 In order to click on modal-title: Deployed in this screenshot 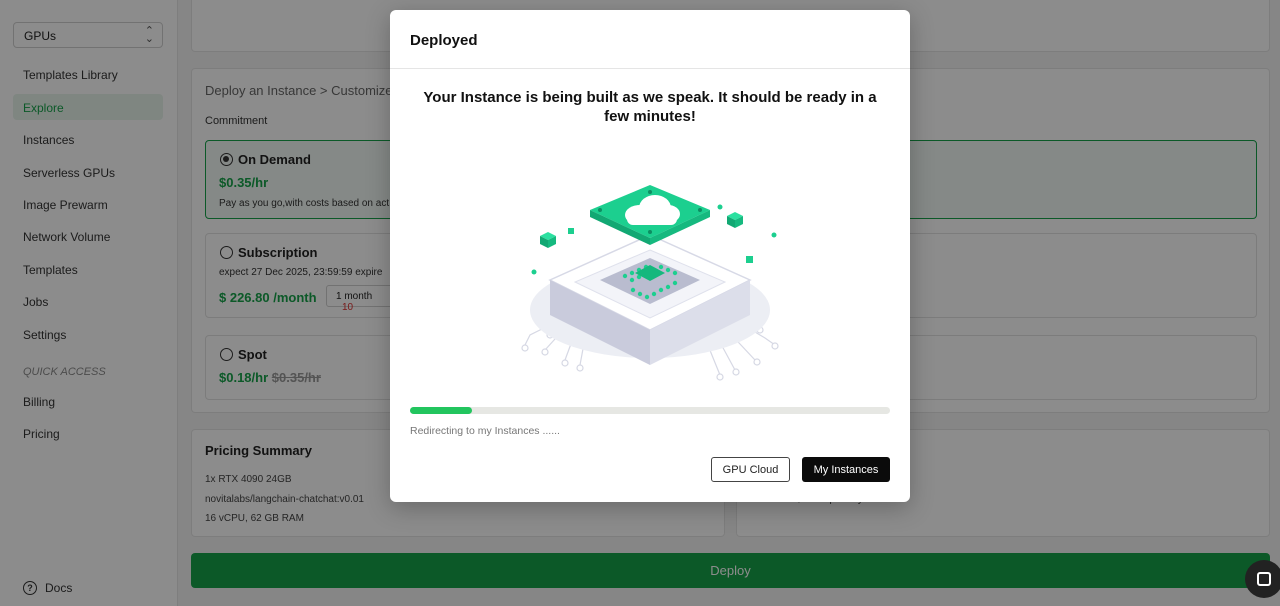, I will do `click(444, 40)`.